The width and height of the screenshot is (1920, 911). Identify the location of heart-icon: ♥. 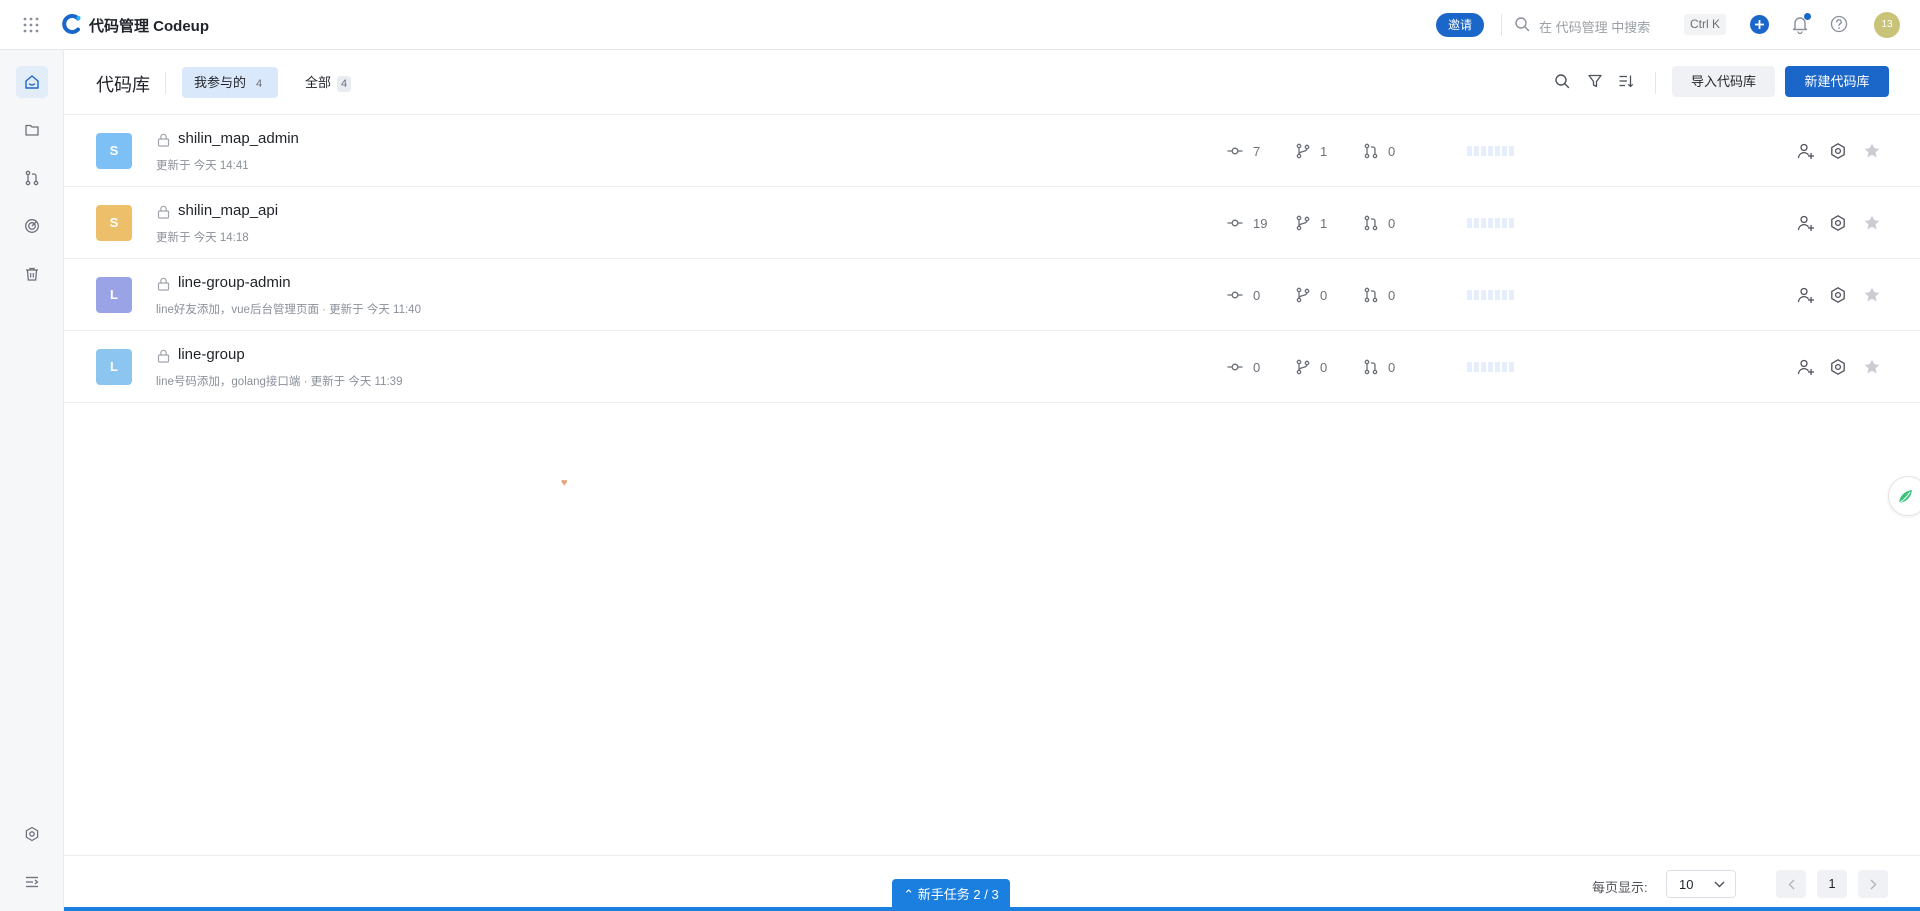
(564, 483).